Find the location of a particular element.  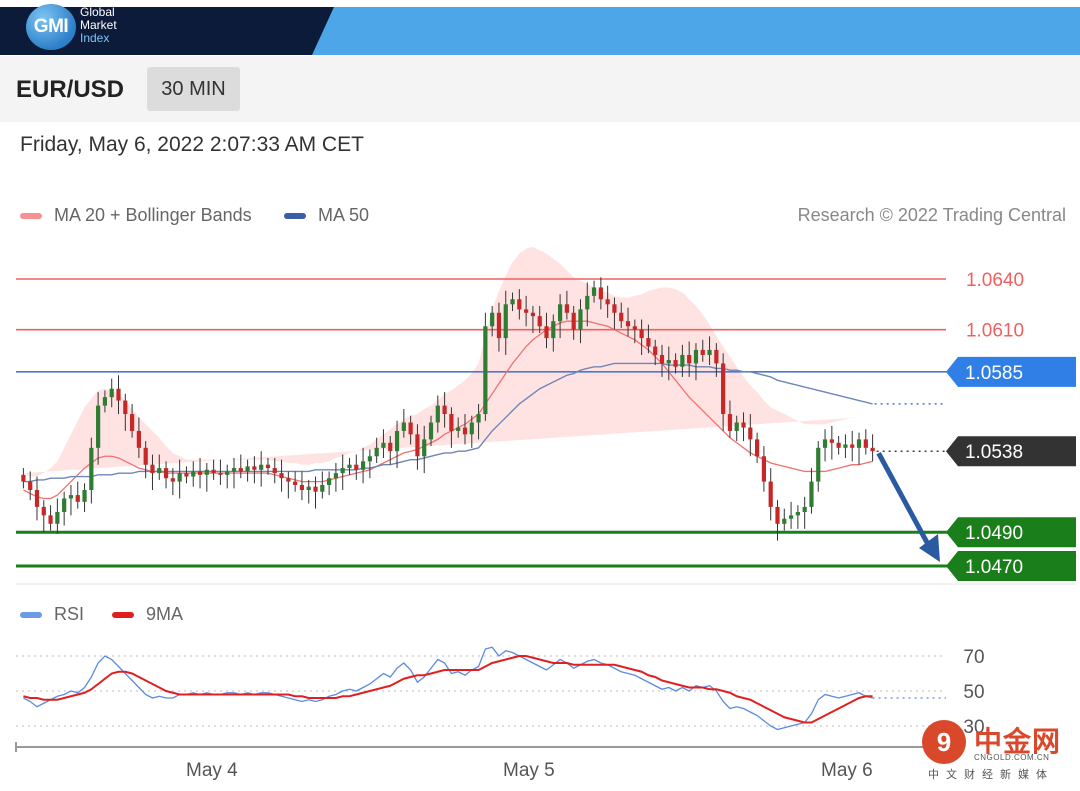

level-badge-1-0490: 1.0490 is located at coordinates (1011, 532).